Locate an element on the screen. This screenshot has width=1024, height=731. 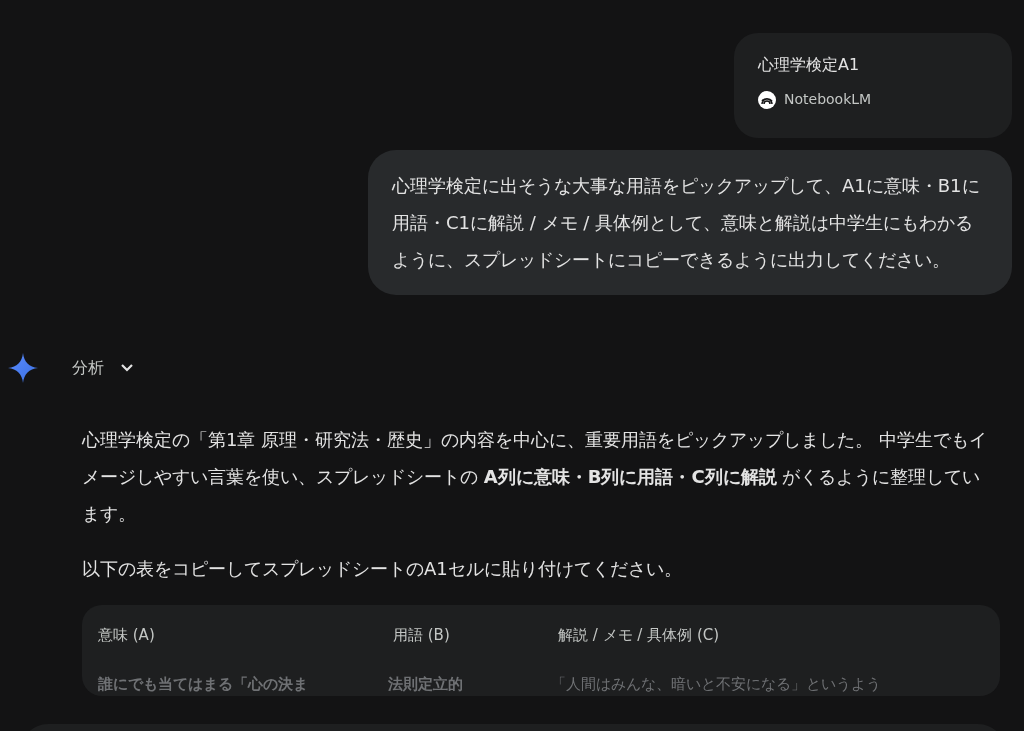
column-header: 解説 / メモ / 具体例 (C) is located at coordinates (639, 635).